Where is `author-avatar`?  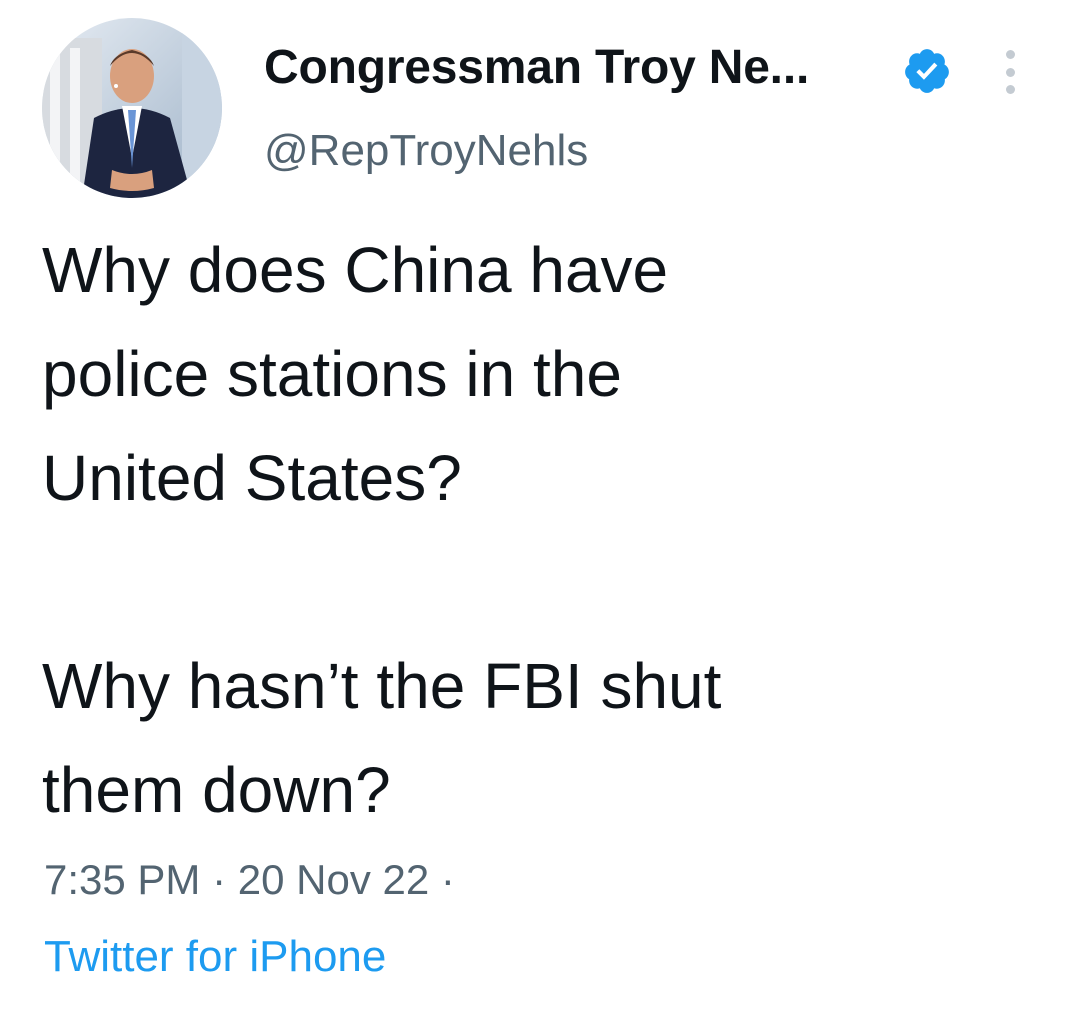
author-avatar is located at coordinates (132, 108).